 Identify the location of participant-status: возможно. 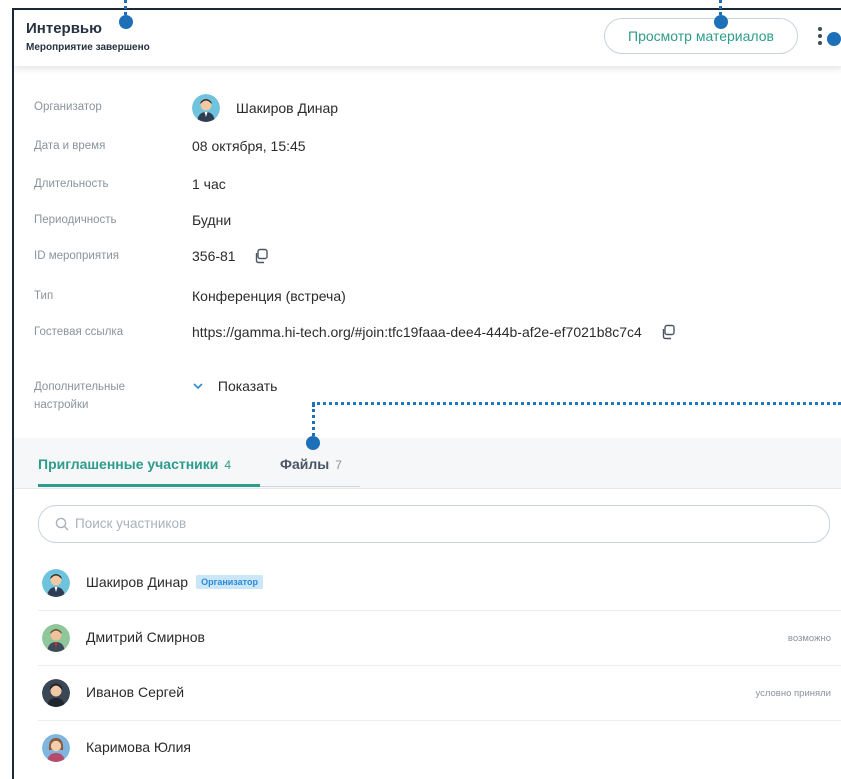
(809, 638).